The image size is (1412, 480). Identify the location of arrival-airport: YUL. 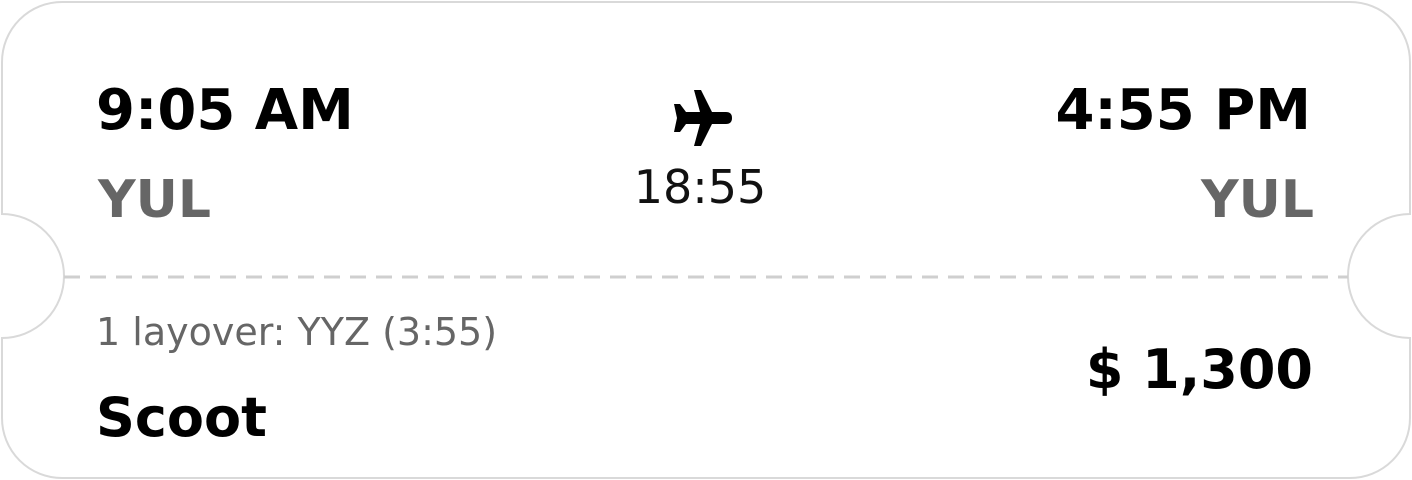
(1257, 200).